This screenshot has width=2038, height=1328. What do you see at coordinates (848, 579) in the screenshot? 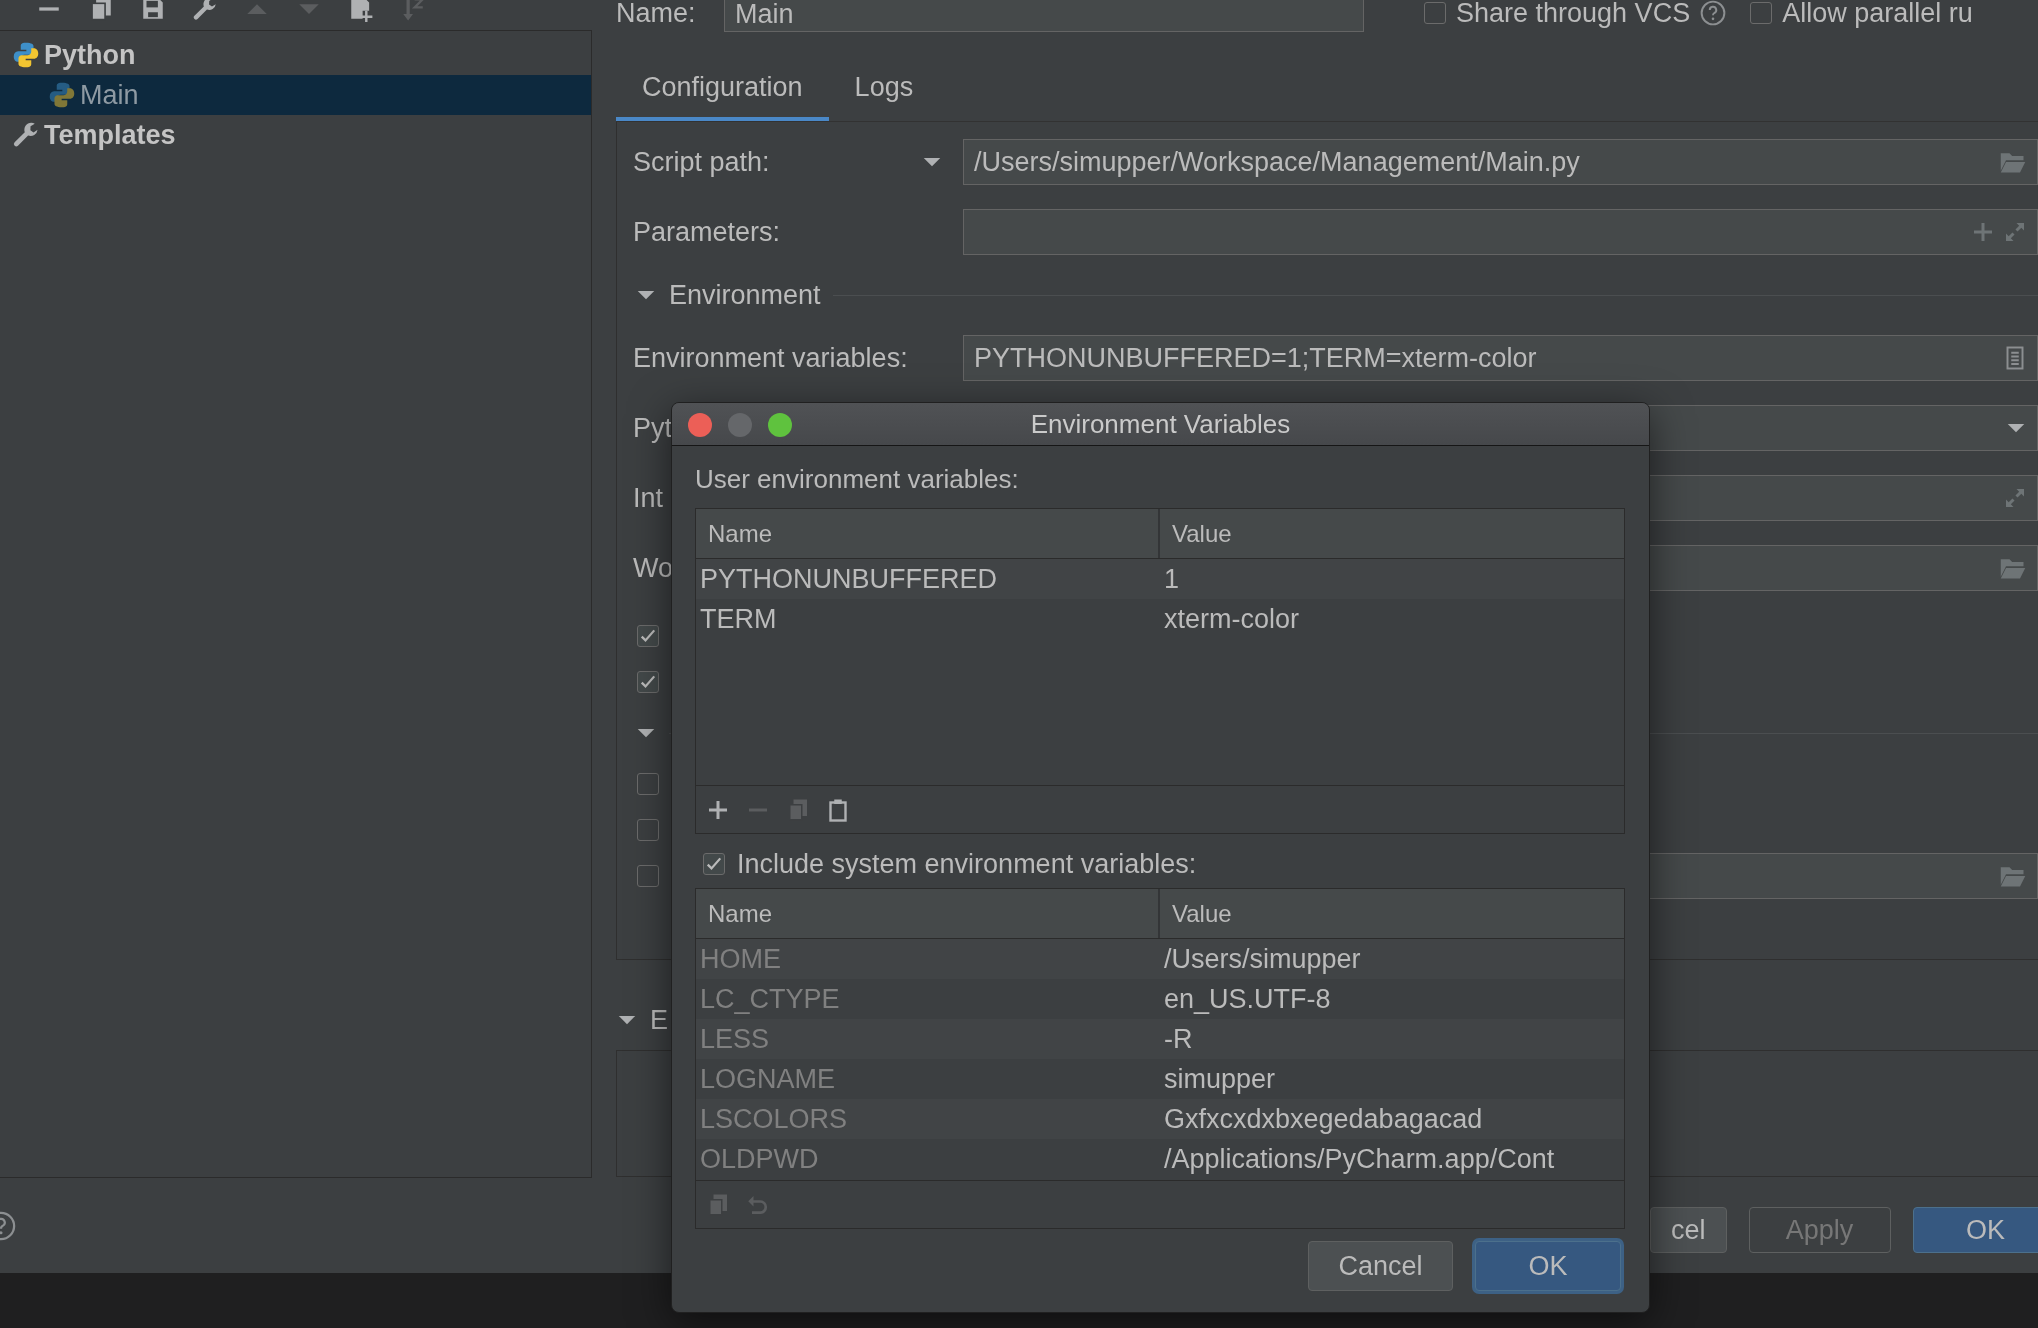
I see `table-cell-text: PYTHONUNBUFFERED` at bounding box center [848, 579].